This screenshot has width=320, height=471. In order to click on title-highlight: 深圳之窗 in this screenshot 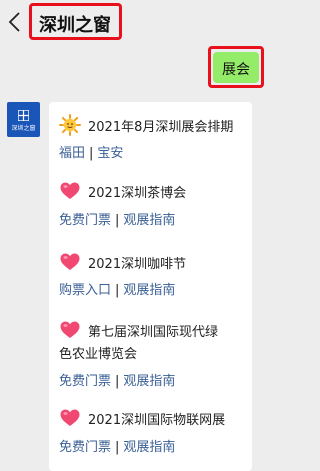, I will do `click(75, 21)`.